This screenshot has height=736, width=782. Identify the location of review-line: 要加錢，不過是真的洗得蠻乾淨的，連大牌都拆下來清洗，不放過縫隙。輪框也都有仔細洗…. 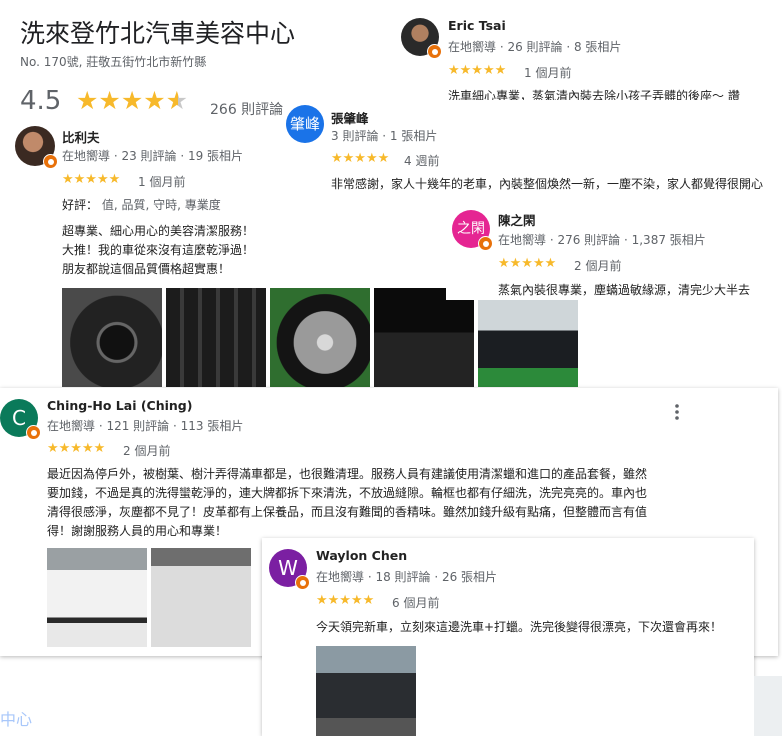
(347, 493).